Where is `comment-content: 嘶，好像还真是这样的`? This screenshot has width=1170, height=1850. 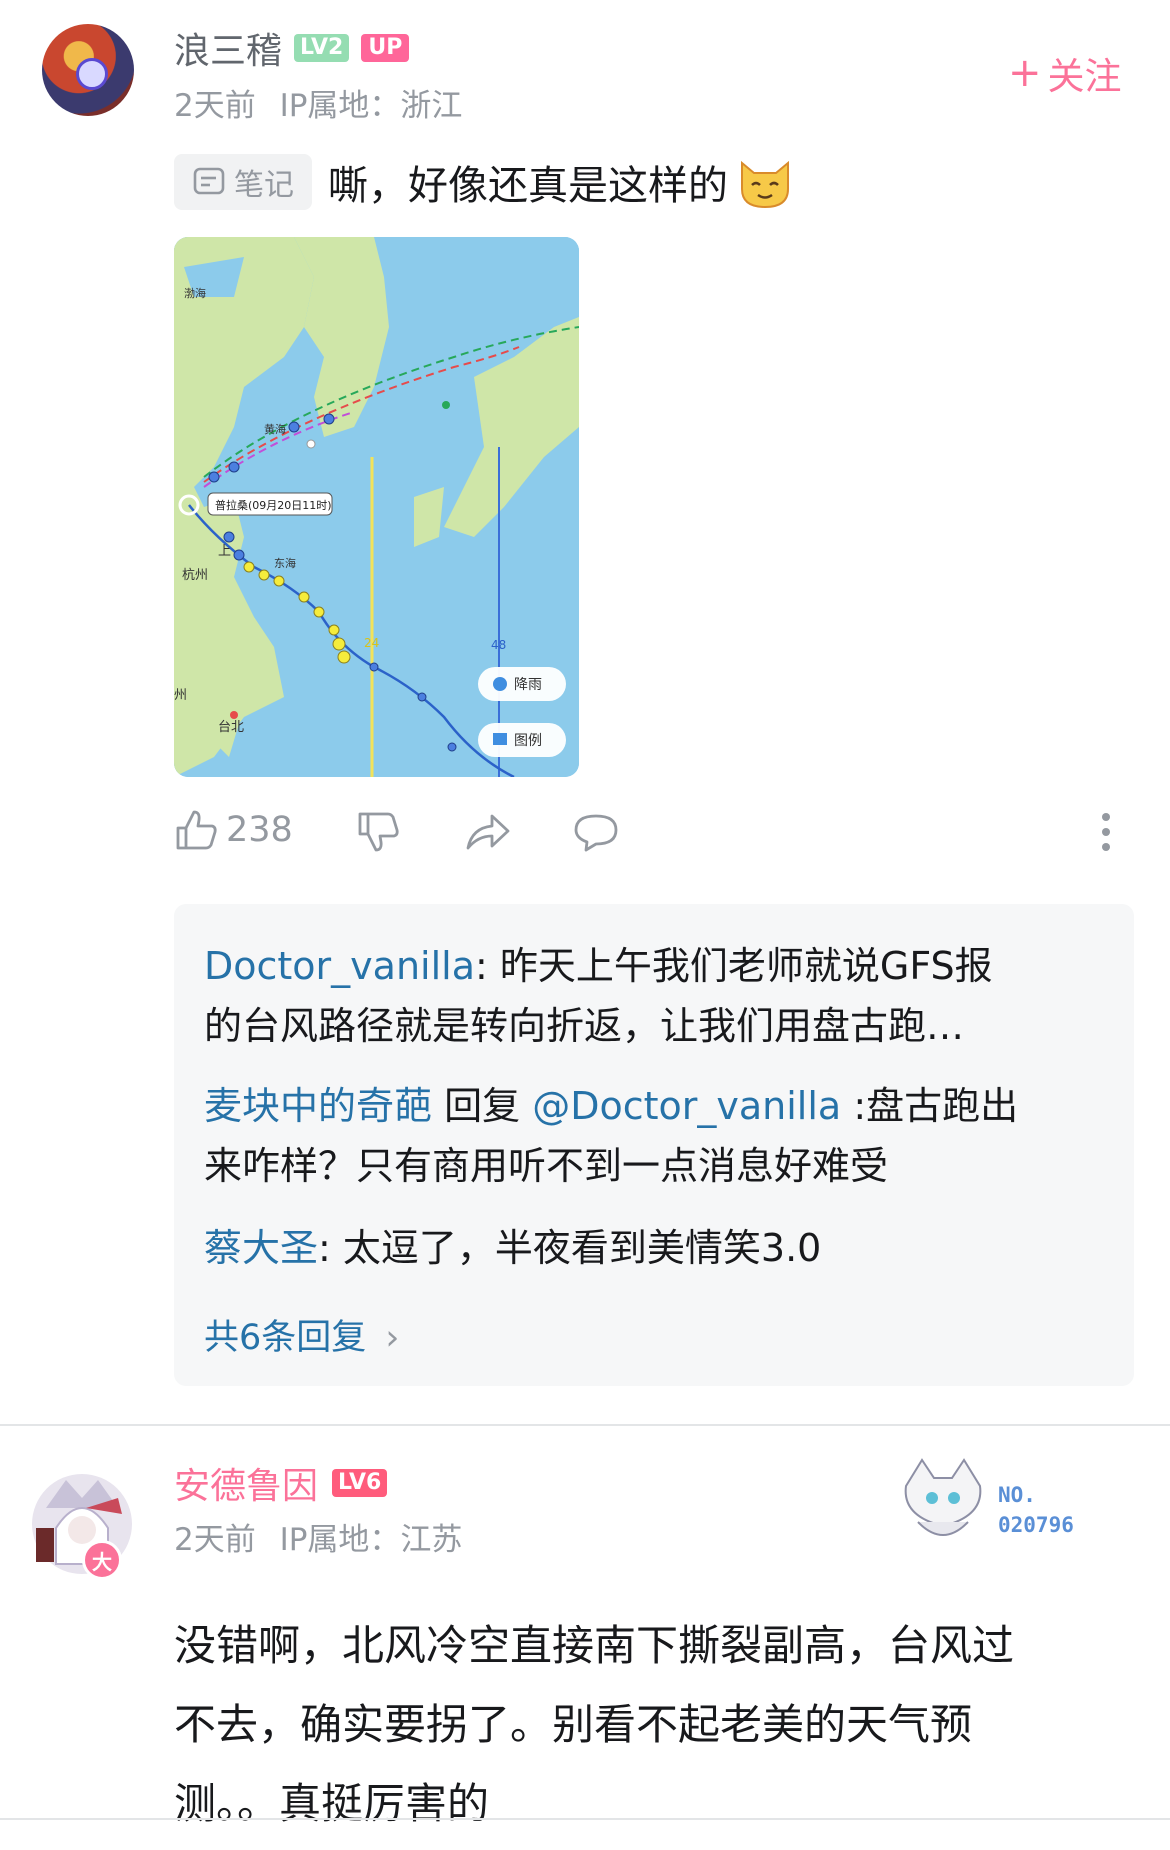
comment-content: 嘶，好像还真是这样的 is located at coordinates (561, 182).